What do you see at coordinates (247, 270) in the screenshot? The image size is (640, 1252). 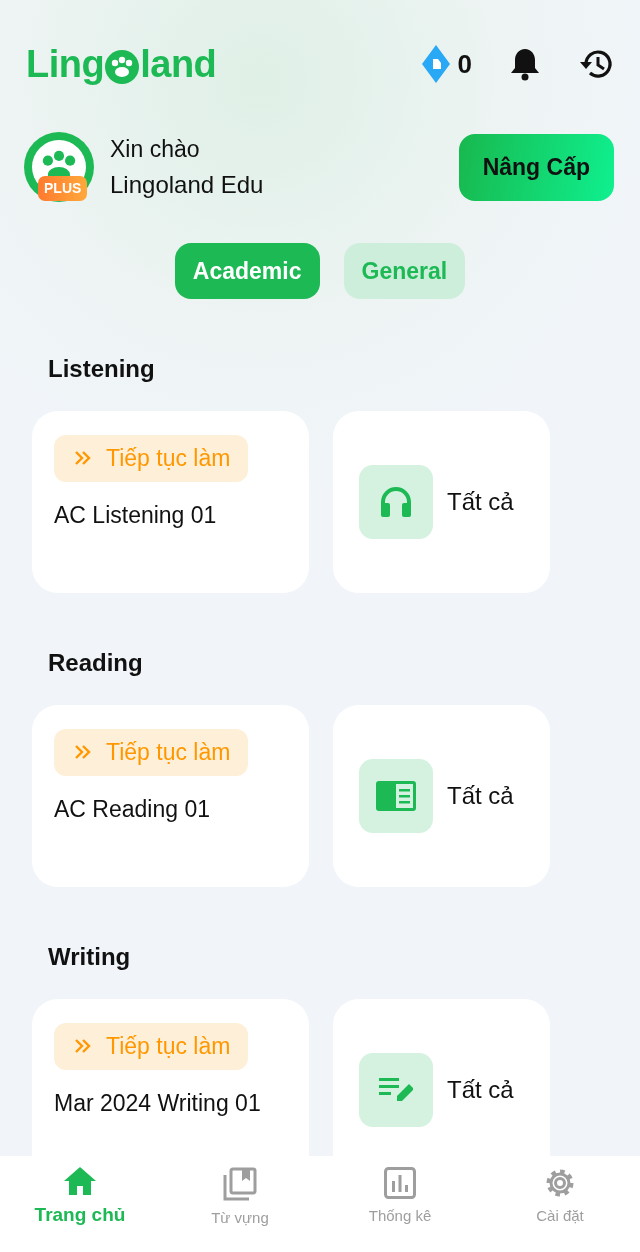 I see `category-tab: Academic` at bounding box center [247, 270].